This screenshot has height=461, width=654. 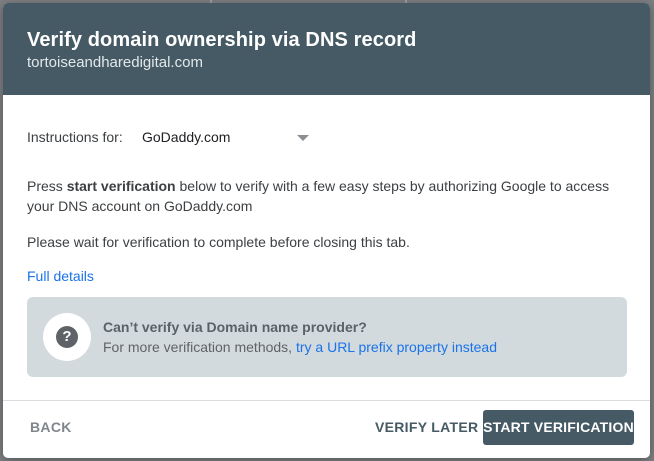 I want to click on verify-later-button: VERIFY LATER, so click(x=426, y=427).